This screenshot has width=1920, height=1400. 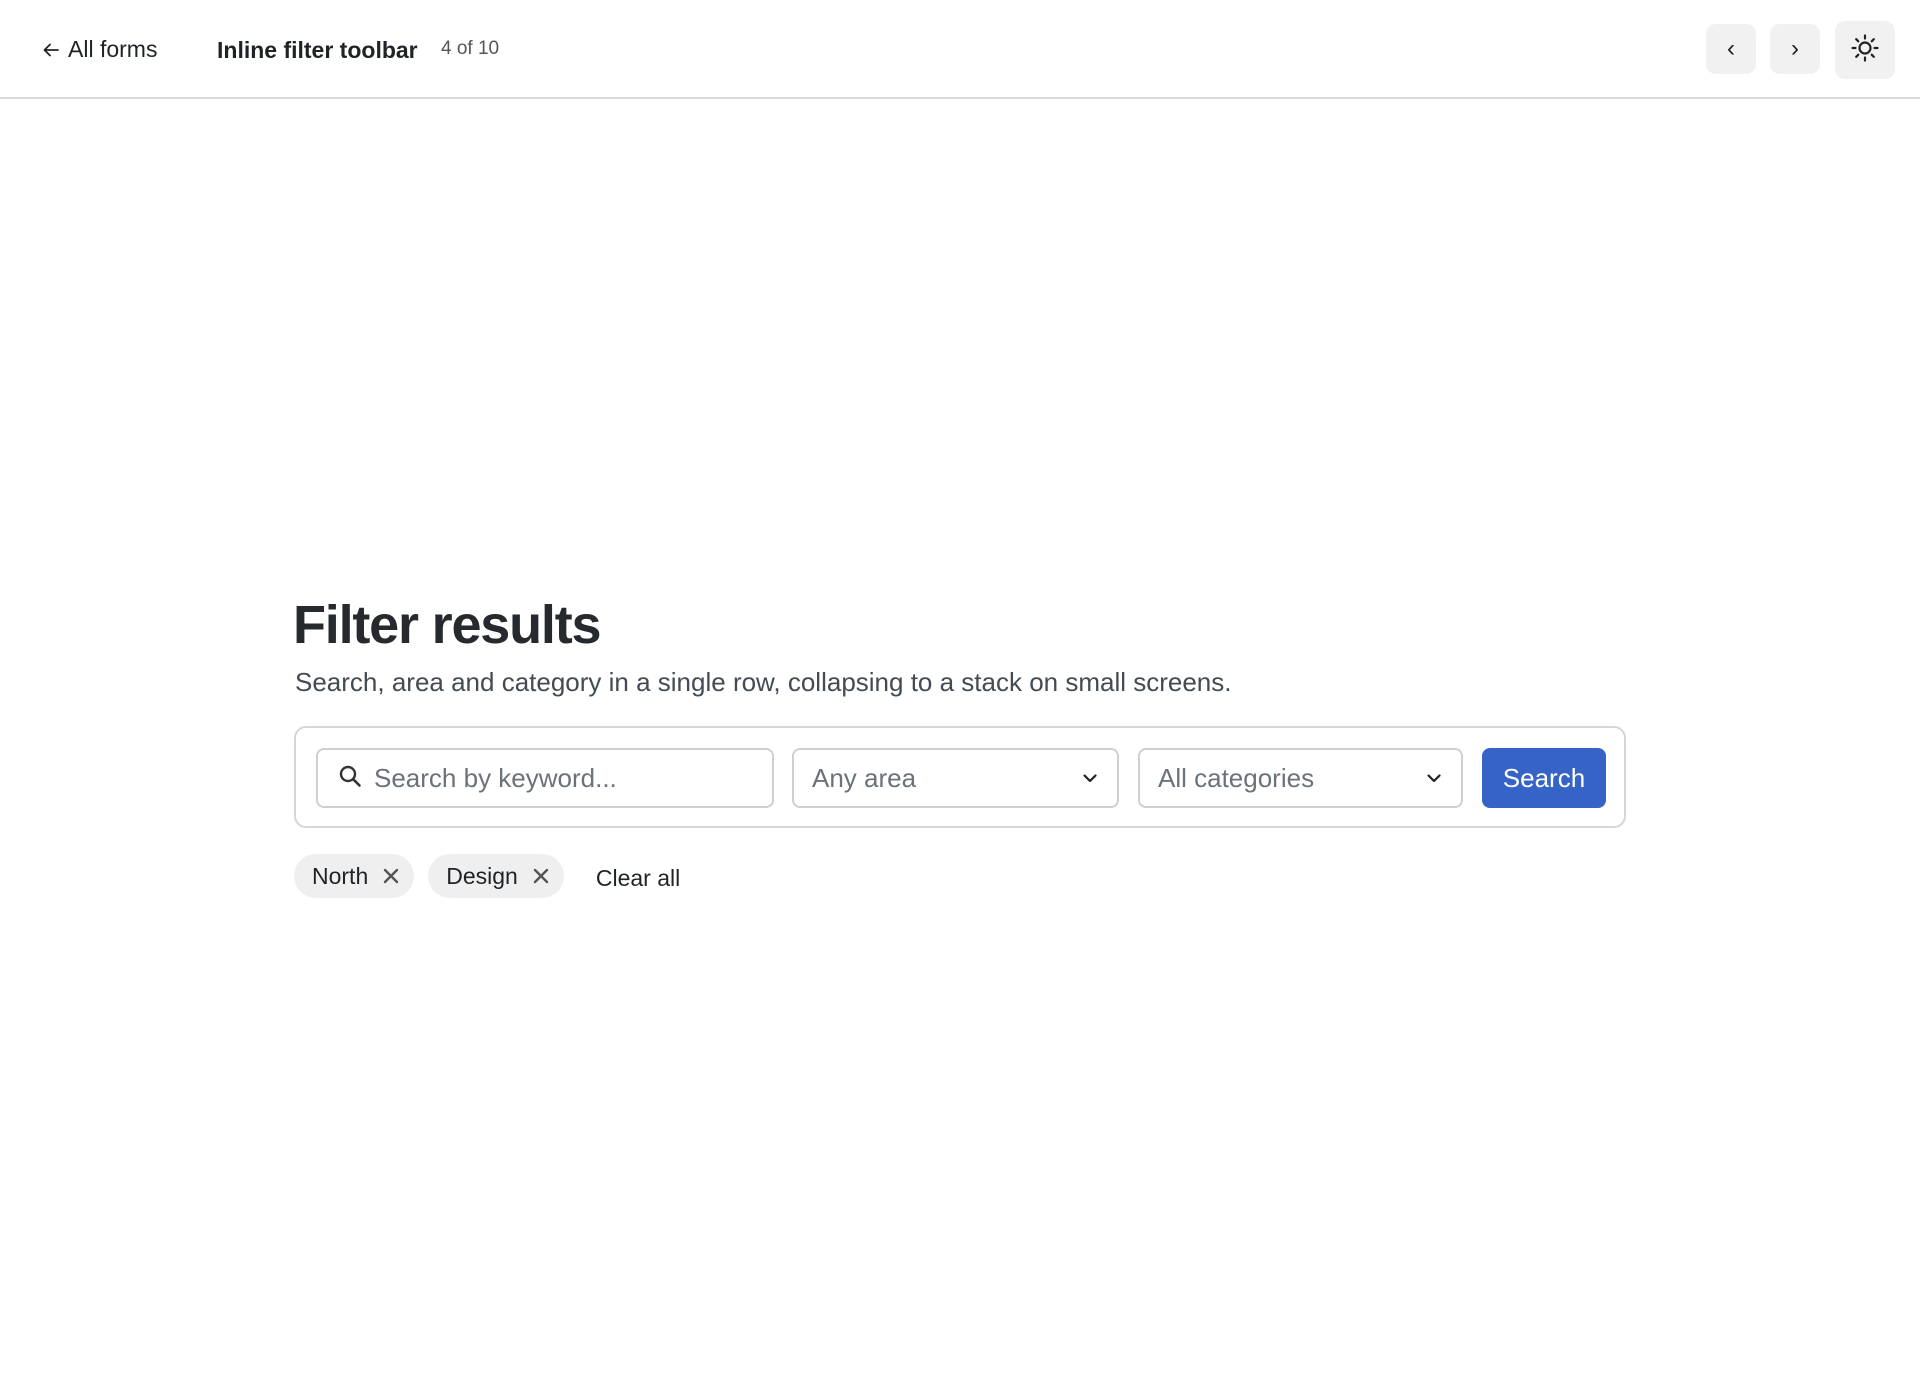 What do you see at coordinates (113, 49) in the screenshot?
I see `back-link-label: All forms` at bounding box center [113, 49].